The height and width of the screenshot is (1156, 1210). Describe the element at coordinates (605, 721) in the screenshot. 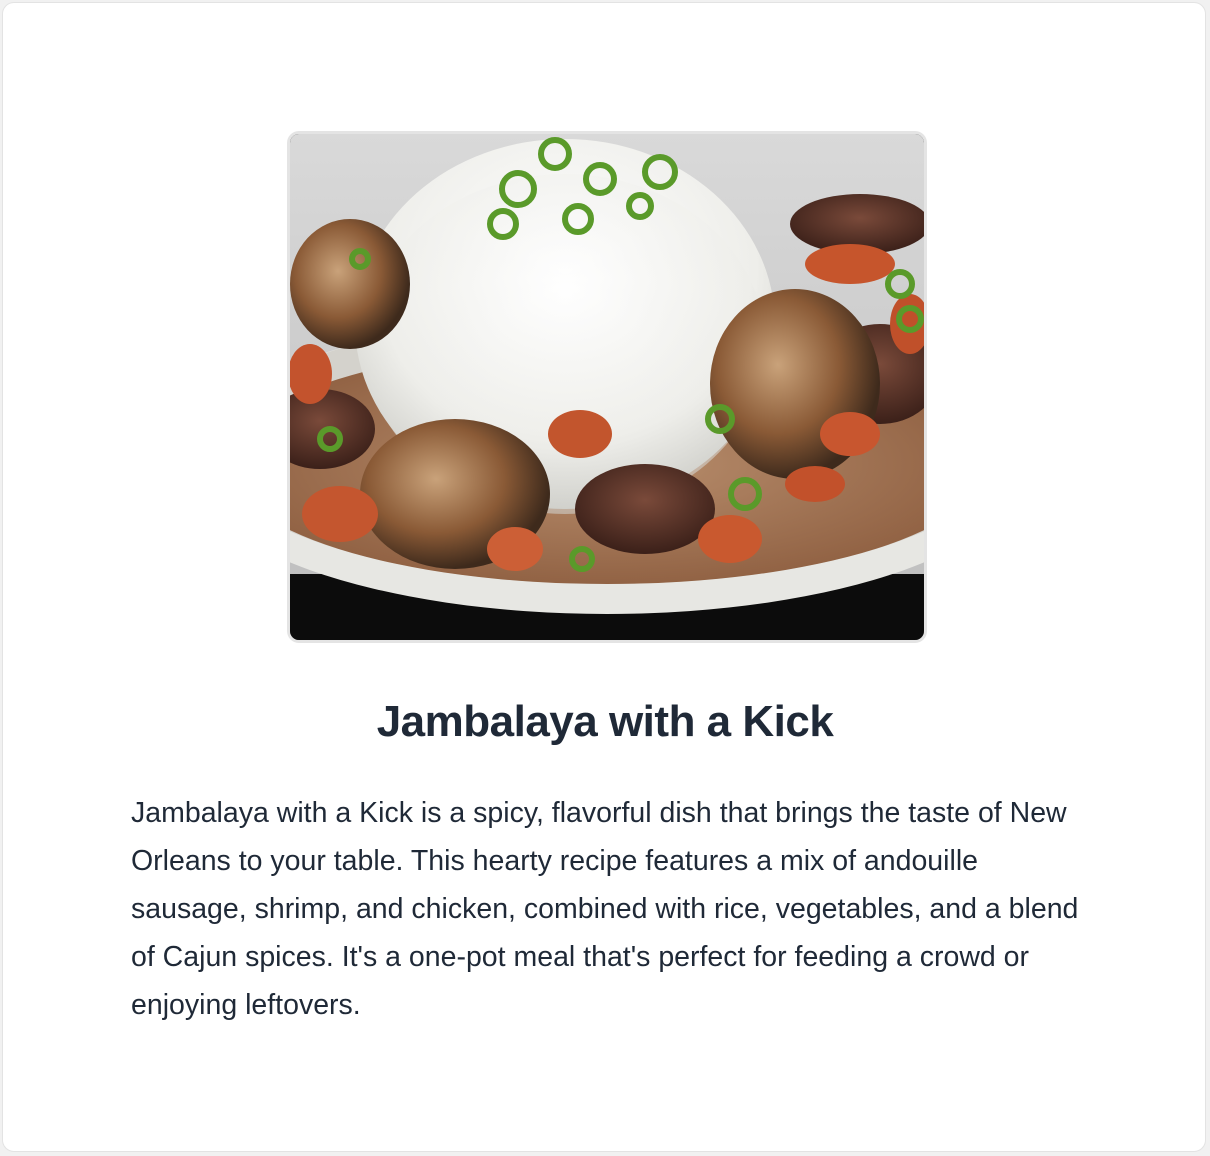

I see `recipe-title: Jambalaya with a Kick` at that location.